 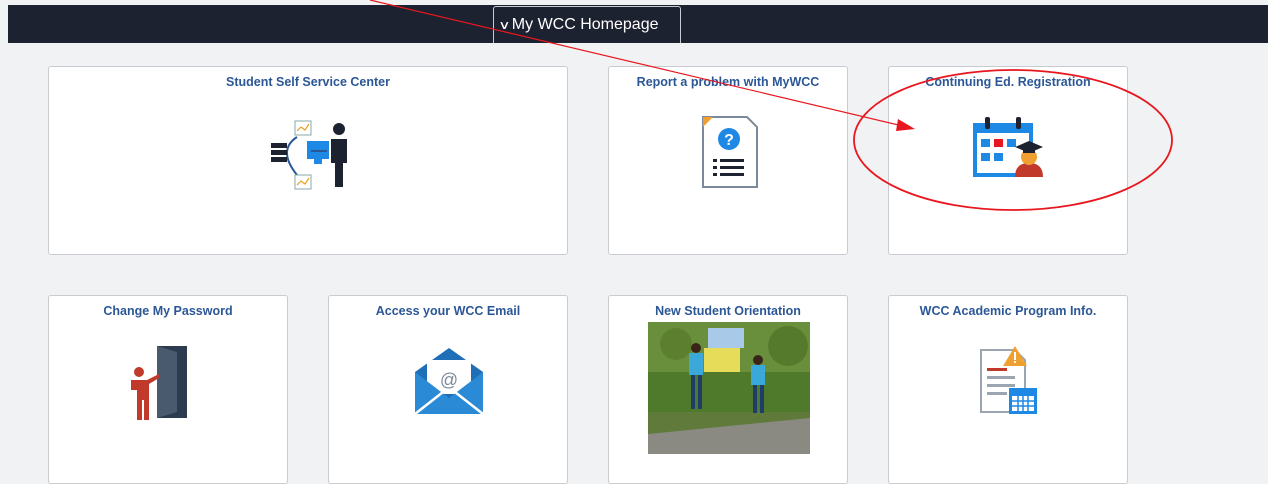 I want to click on door-person-icon, so click(x=159, y=383).